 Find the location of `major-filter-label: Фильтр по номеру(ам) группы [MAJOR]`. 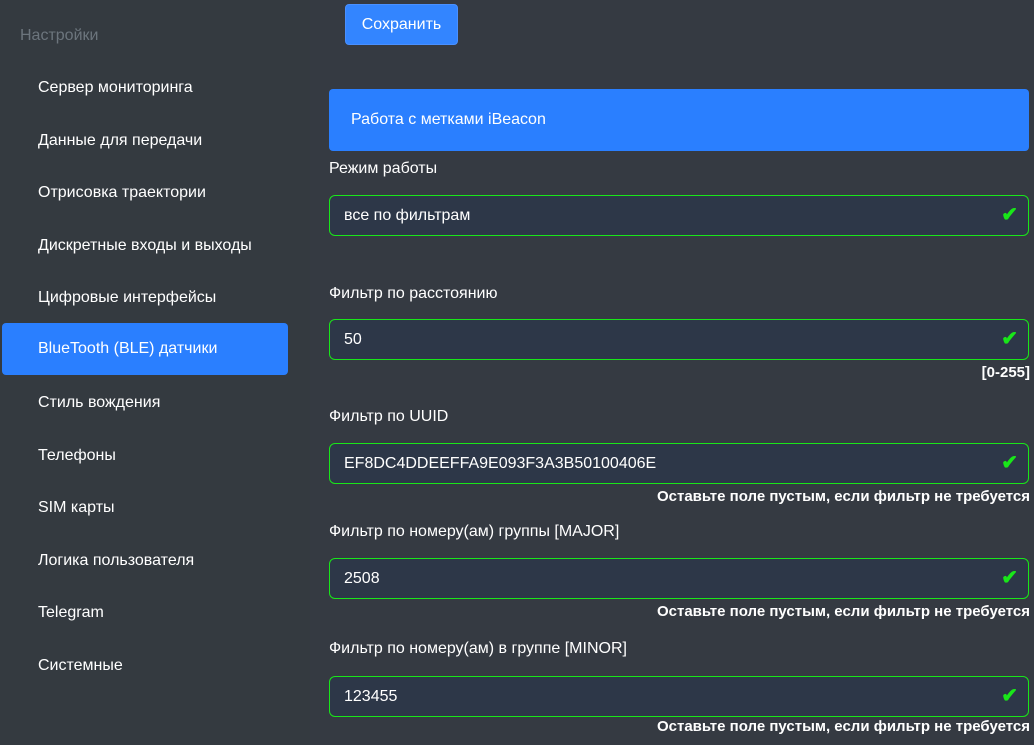

major-filter-label: Фильтр по номеру(ам) группы [MAJOR] is located at coordinates (474, 531).